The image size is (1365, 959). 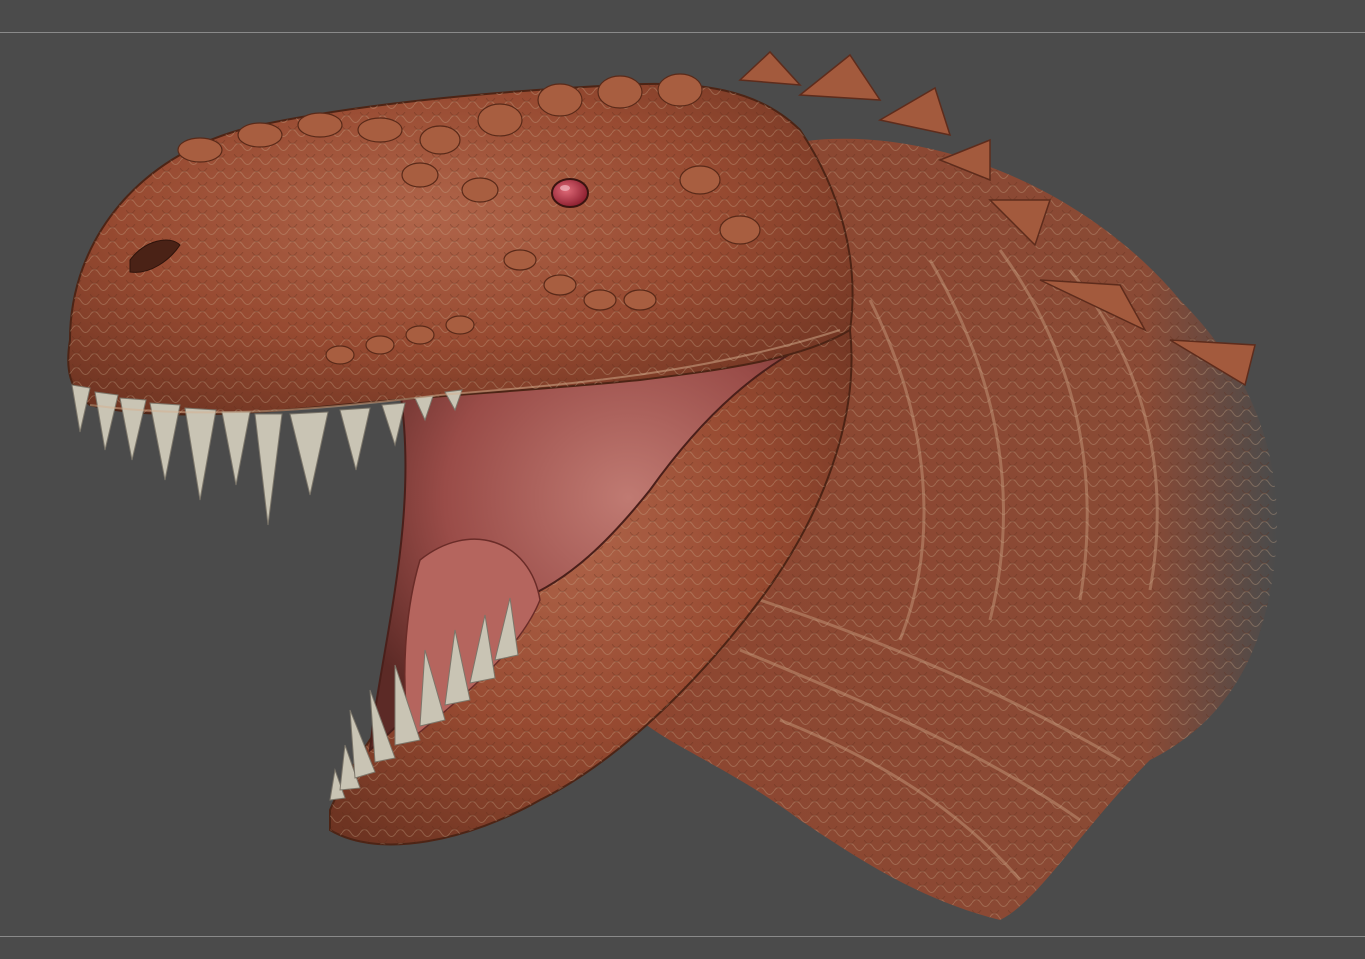 I want to click on eye, so click(x=570, y=193).